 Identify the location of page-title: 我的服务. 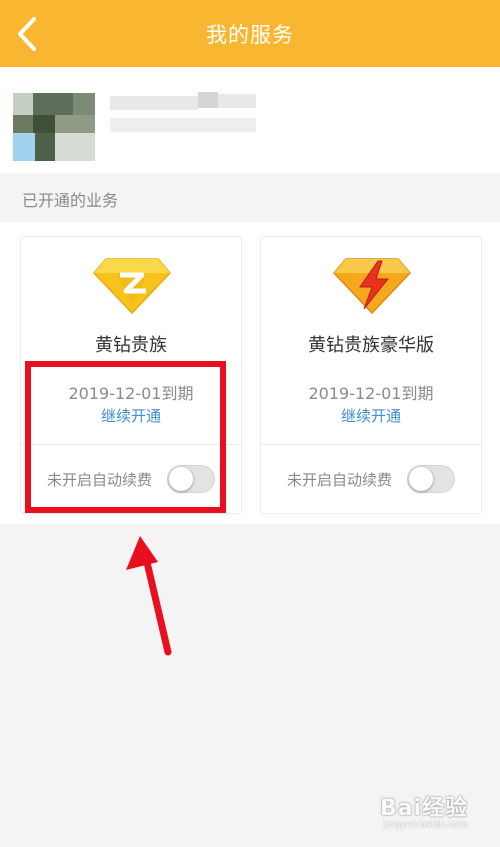
(250, 34).